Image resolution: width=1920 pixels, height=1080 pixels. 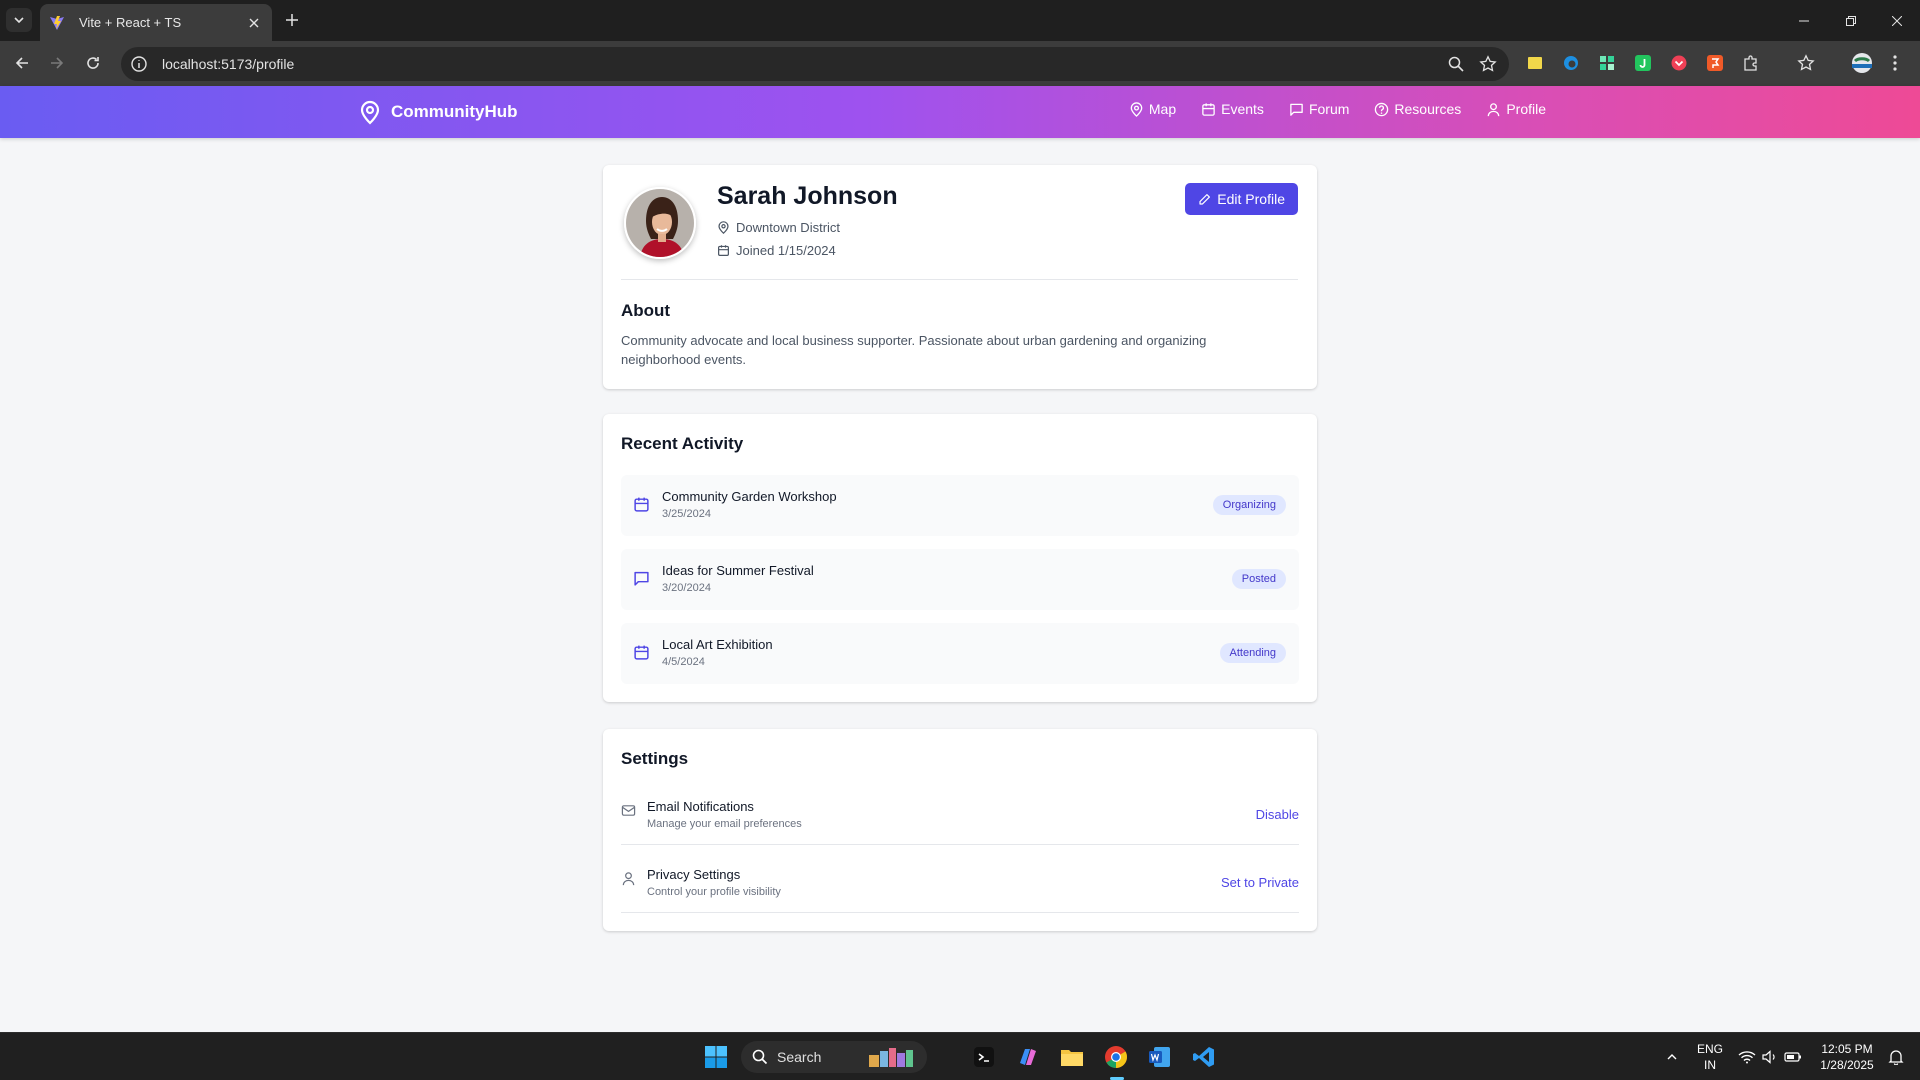 I want to click on minimize-button, so click(x=1804, y=21).